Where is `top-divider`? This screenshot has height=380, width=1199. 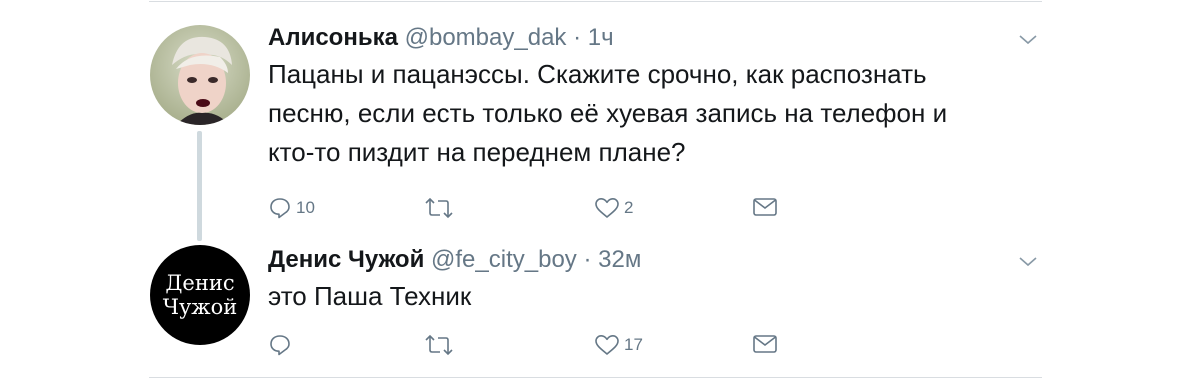
top-divider is located at coordinates (595, 1).